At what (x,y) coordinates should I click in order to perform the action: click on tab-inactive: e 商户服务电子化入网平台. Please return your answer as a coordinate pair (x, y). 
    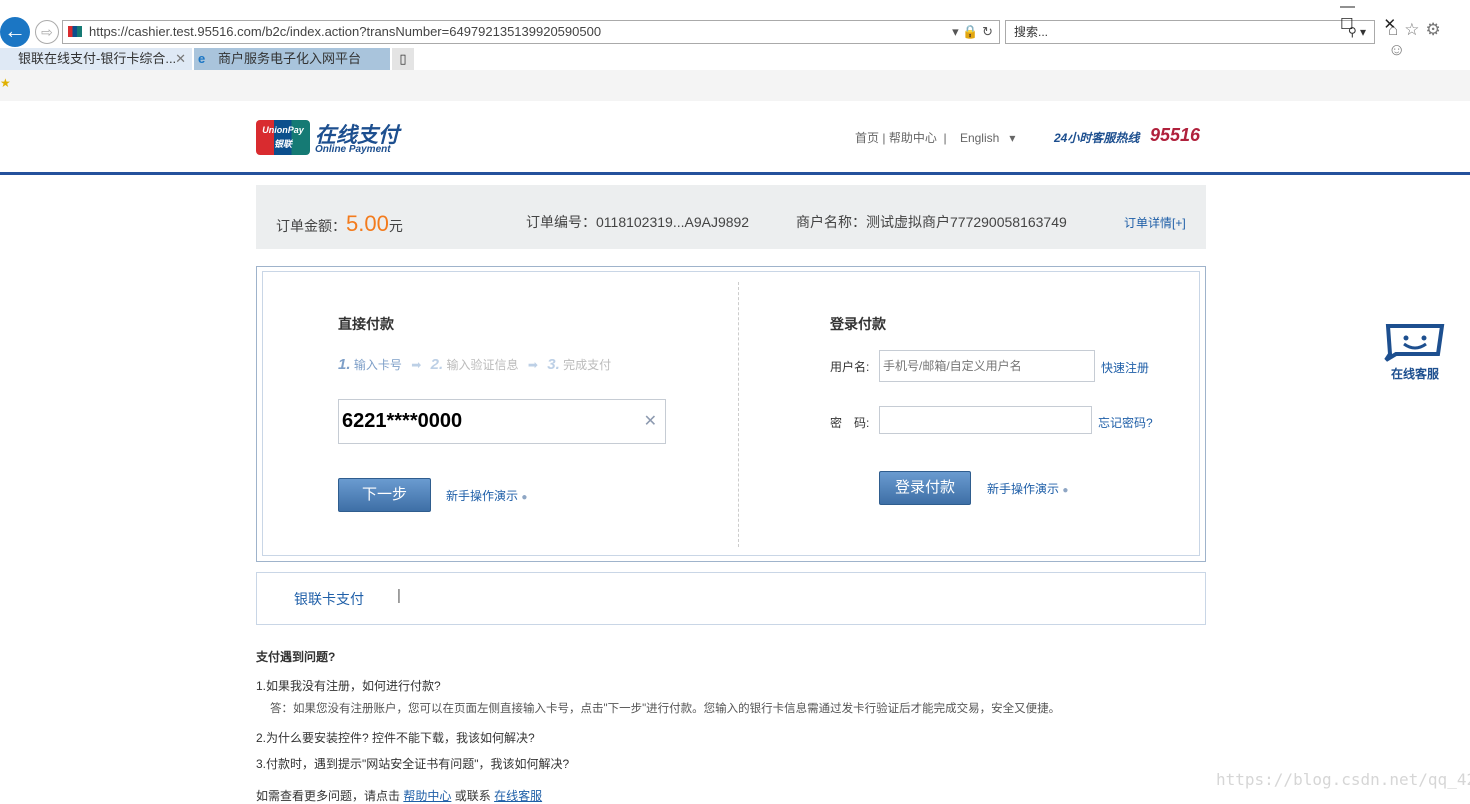
    Looking at the image, I should click on (292, 59).